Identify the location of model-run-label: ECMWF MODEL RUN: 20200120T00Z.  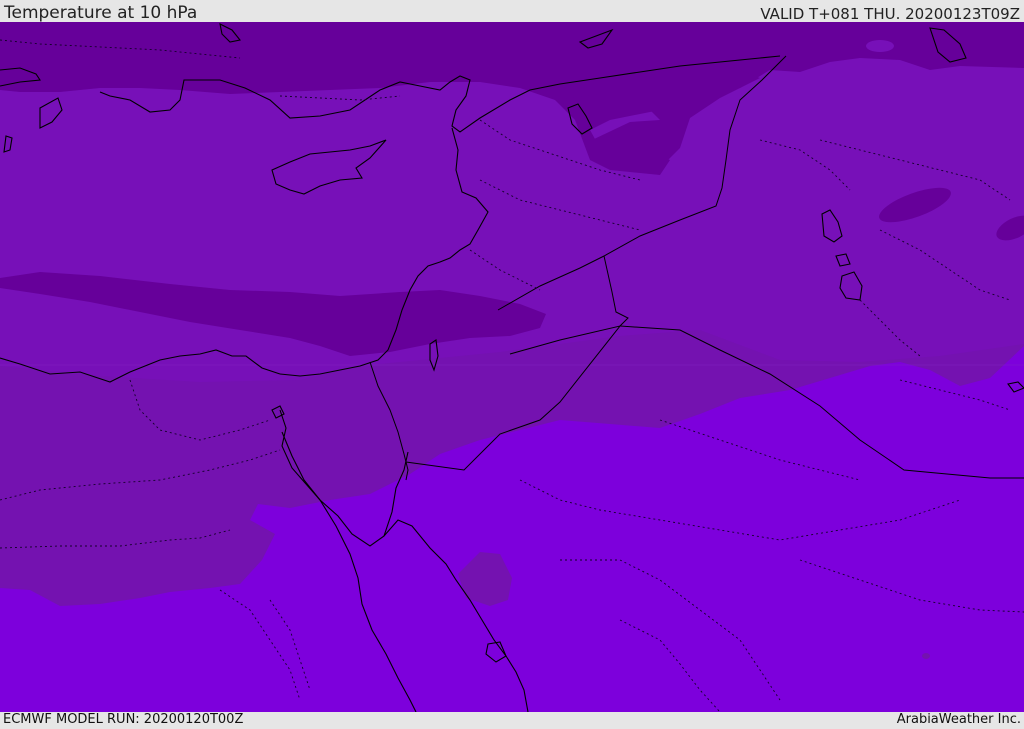
(123, 719).